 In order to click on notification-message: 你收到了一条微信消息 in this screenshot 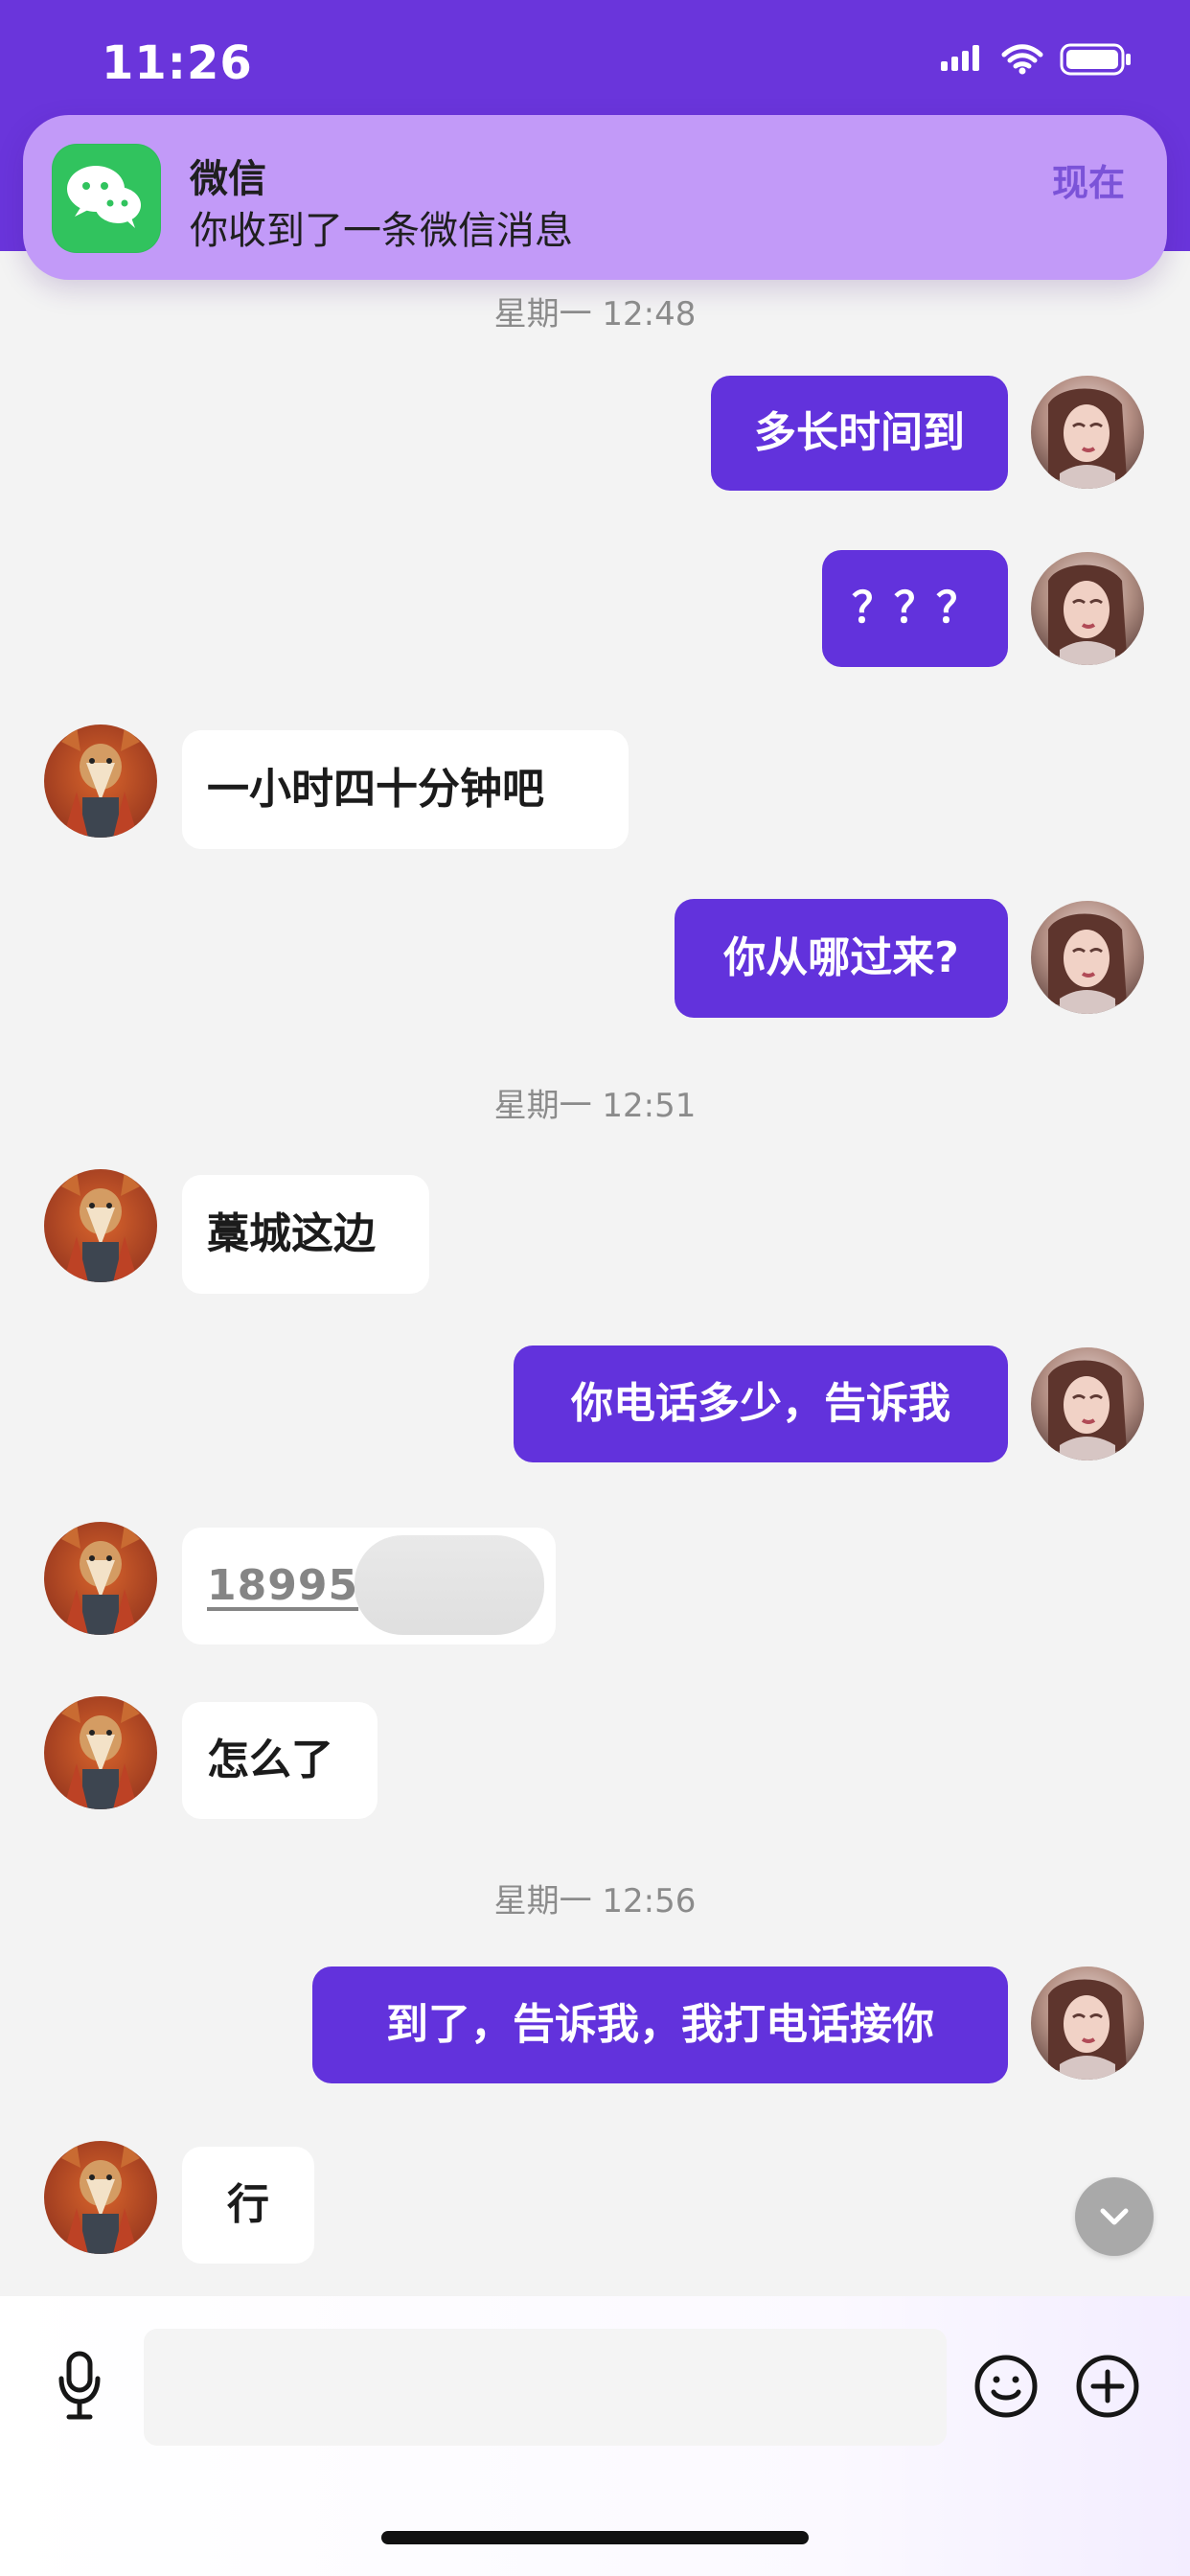, I will do `click(382, 231)`.